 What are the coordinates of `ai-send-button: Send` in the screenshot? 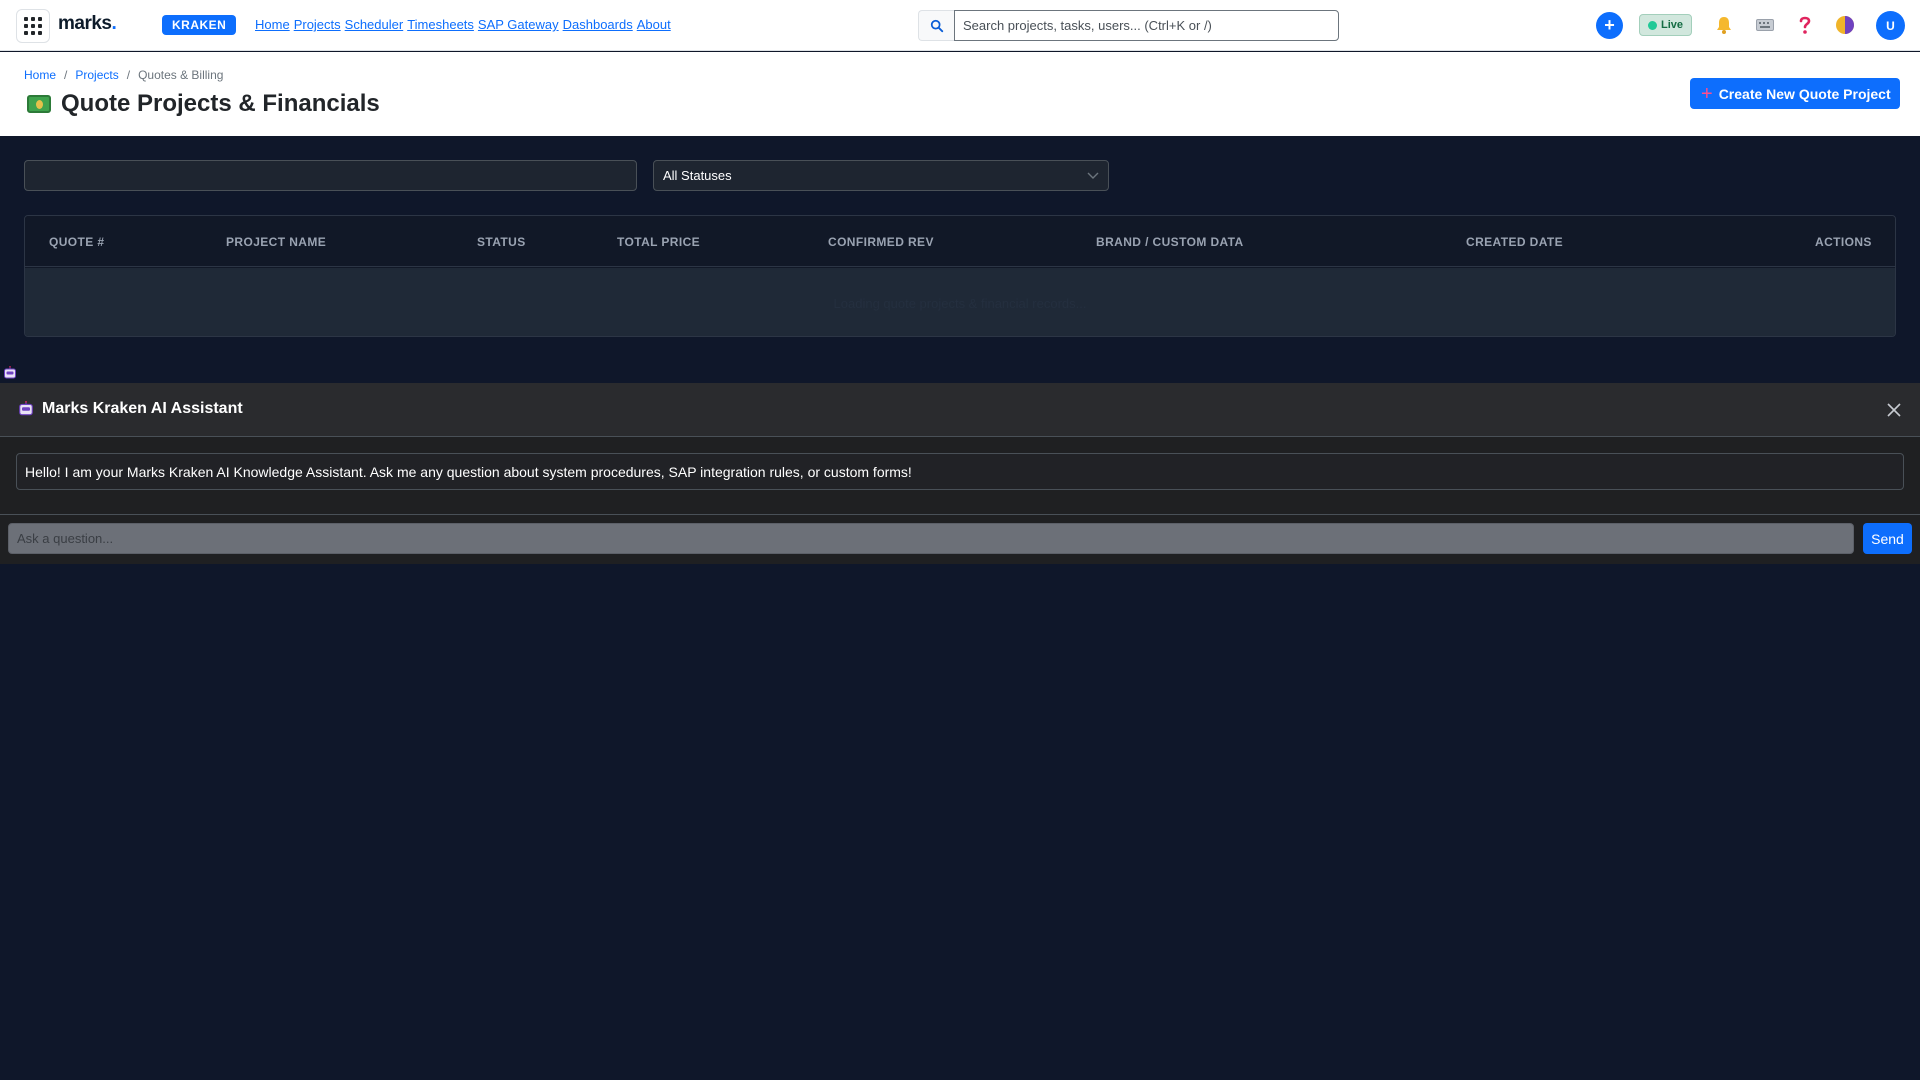 It's located at (1887, 538).